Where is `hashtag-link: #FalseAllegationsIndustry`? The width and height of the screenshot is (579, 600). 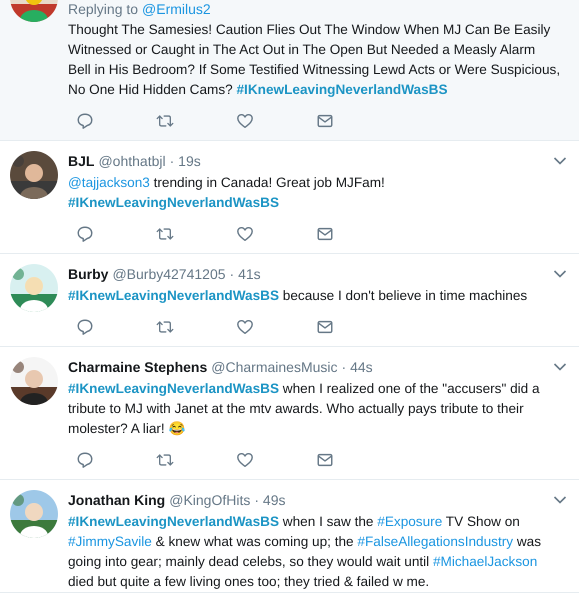 hashtag-link: #FalseAllegationsIndustry is located at coordinates (435, 541).